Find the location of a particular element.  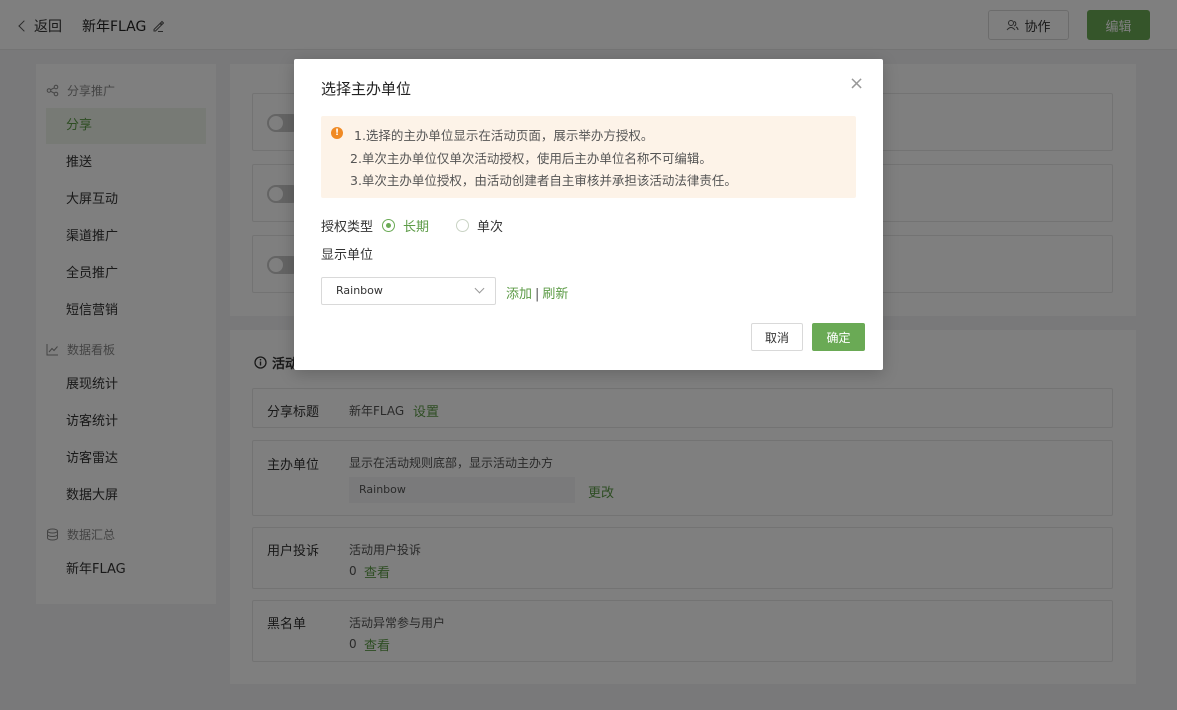

host-unit-select: Rainbow is located at coordinates (408, 291).